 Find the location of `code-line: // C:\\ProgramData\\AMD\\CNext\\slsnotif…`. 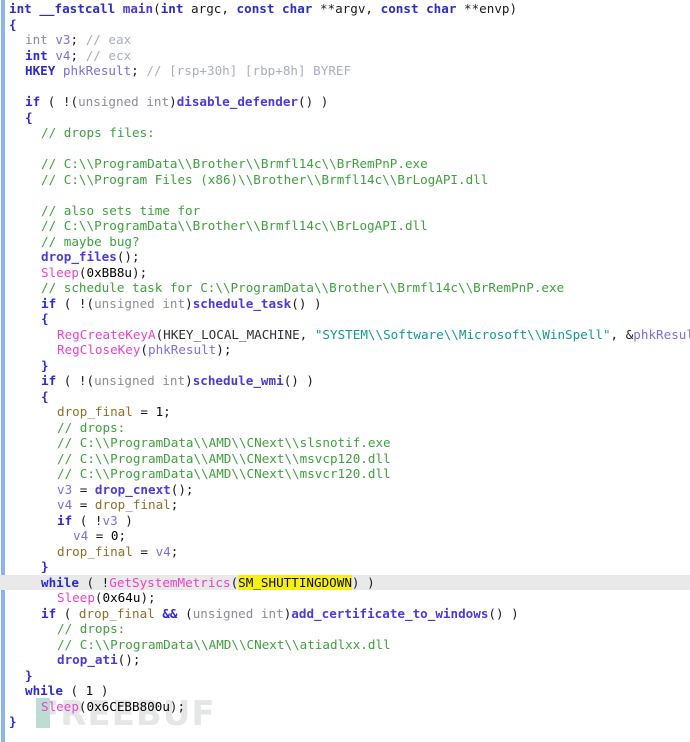

code-line: // C:\\ProgramData\\AMD\\CNext\\slsnotif… is located at coordinates (345, 443).